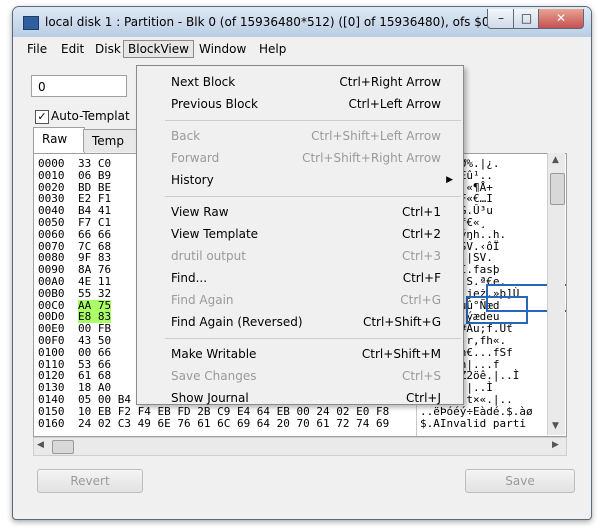 The image size is (608, 528). What do you see at coordinates (203, 82) in the screenshot?
I see `menu-item-label: Next Block` at bounding box center [203, 82].